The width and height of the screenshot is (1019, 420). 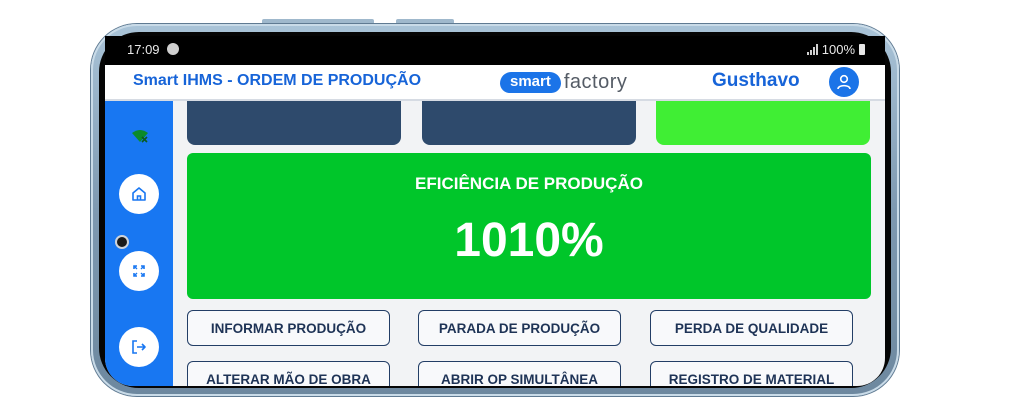 I want to click on smart-factory-logo: smart factory, so click(x=563, y=82).